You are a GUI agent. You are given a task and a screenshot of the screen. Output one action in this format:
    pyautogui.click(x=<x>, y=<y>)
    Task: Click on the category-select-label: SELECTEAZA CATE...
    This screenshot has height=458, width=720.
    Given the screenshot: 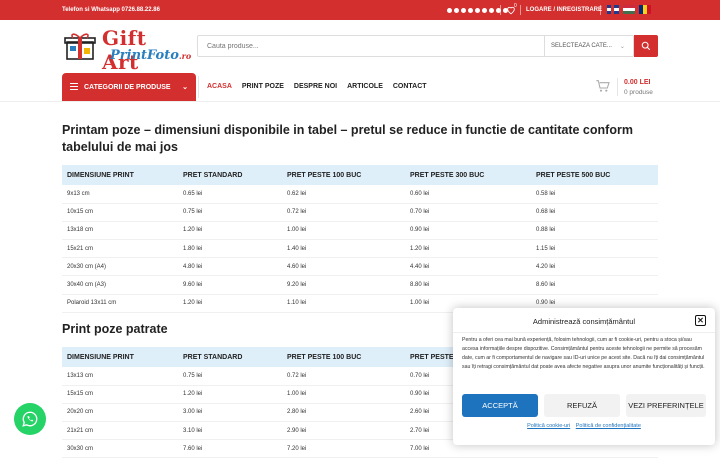 What is the action you would take?
    pyautogui.click(x=581, y=46)
    